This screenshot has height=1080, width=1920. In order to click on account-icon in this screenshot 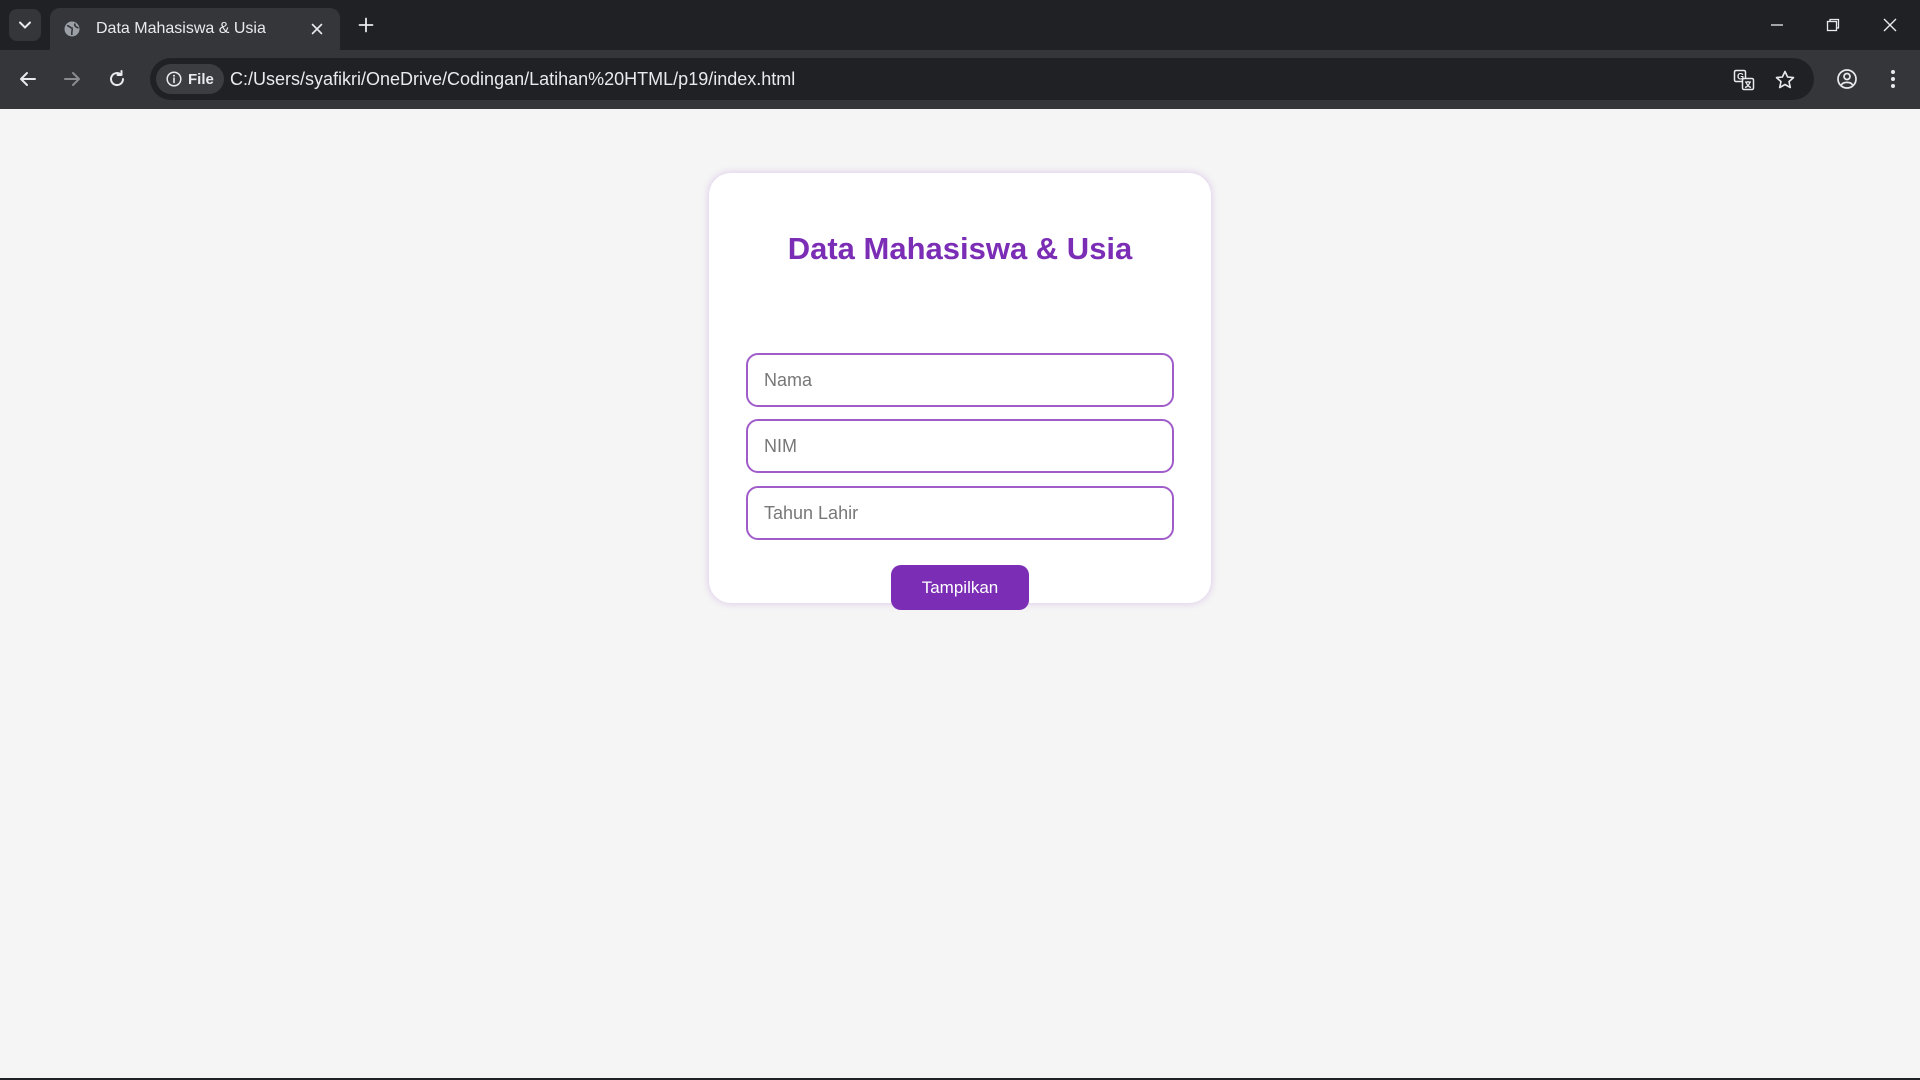, I will do `click(1847, 79)`.